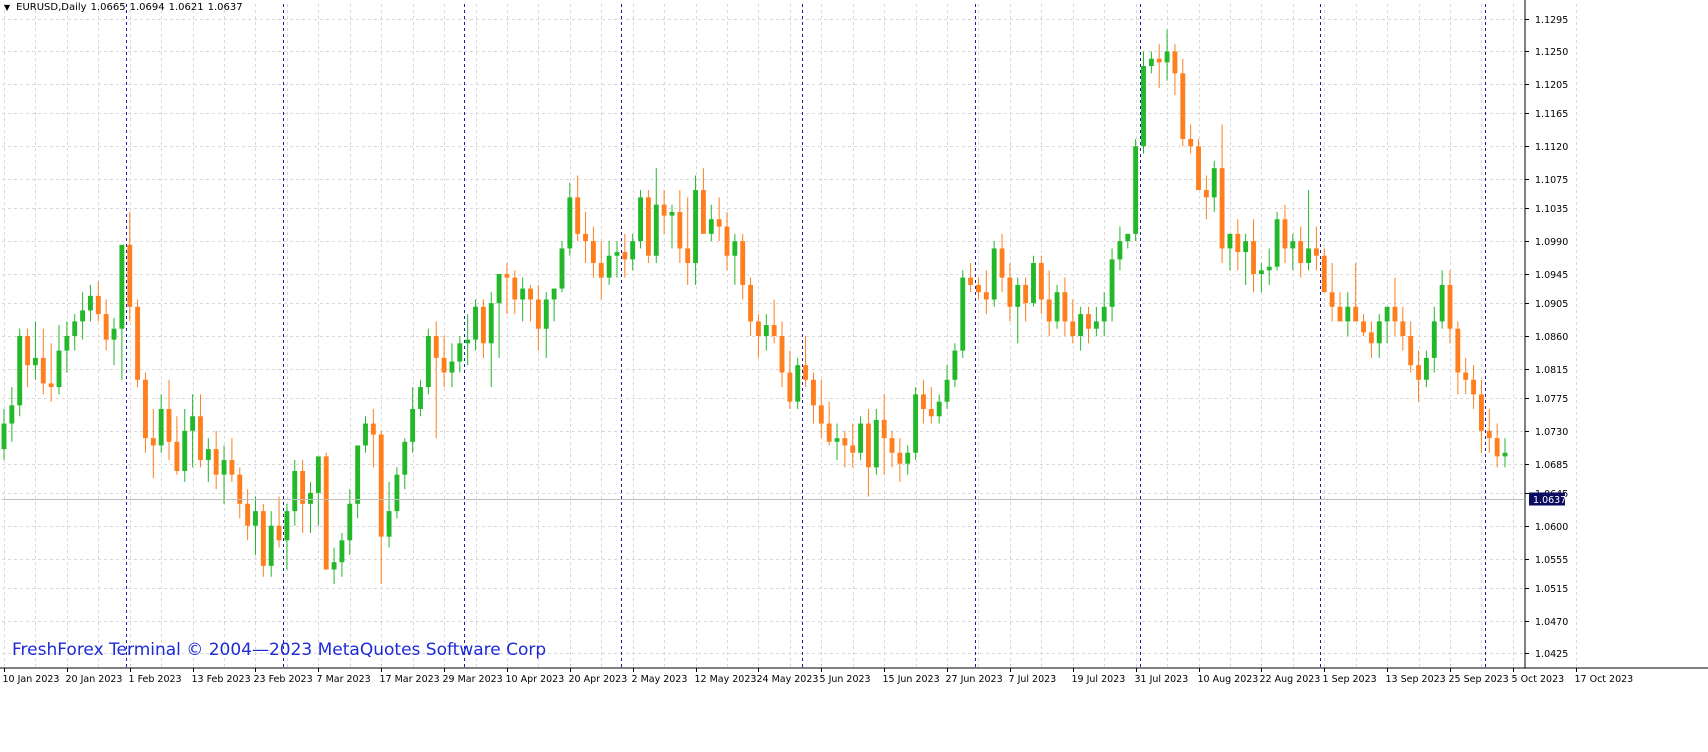  Describe the element at coordinates (221, 679) in the screenshot. I see `x-tick-label: 13 Feb 2023` at that location.